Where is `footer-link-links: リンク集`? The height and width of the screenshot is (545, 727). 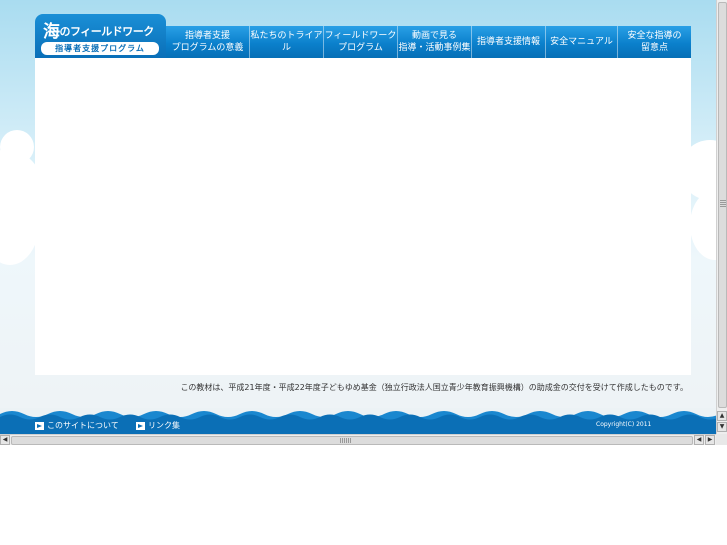
footer-link-links: リンク集 is located at coordinates (158, 425).